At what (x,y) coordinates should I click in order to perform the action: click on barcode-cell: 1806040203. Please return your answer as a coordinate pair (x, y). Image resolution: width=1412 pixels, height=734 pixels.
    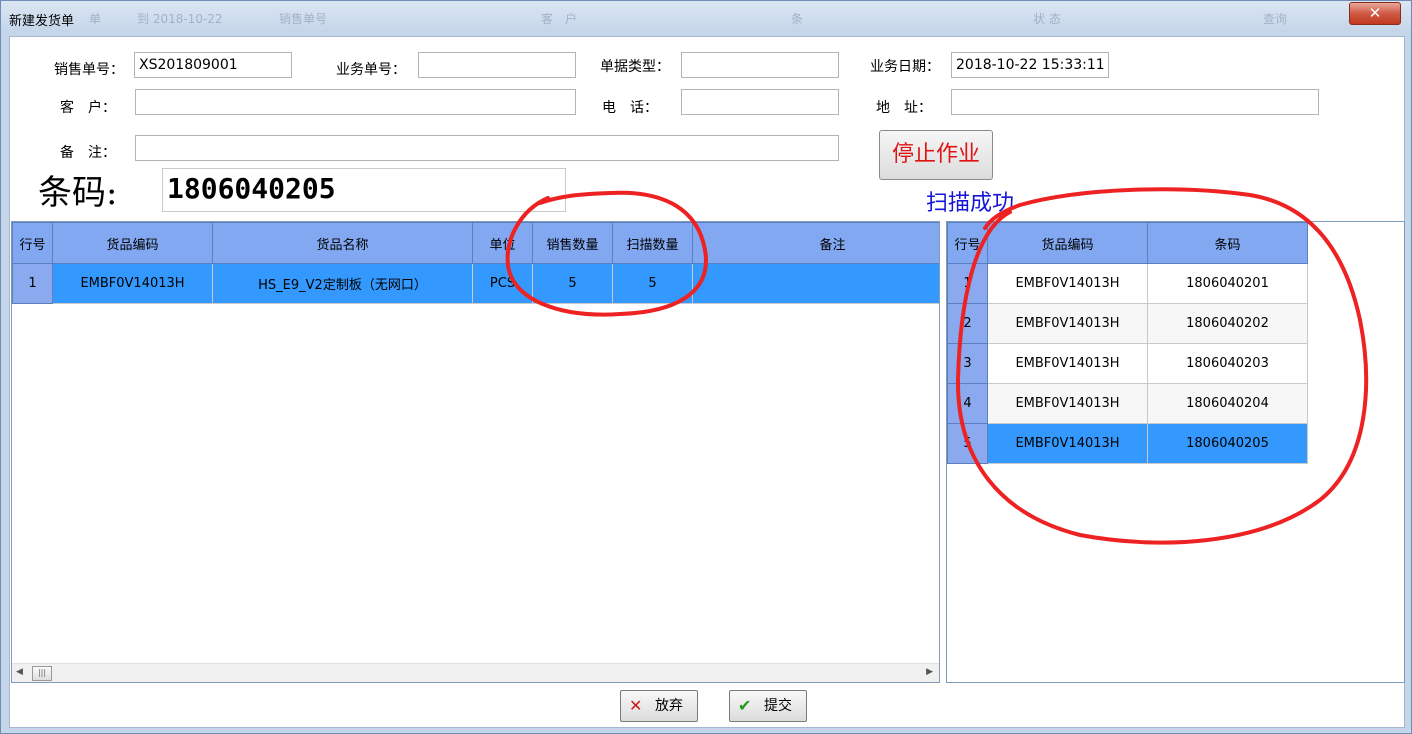
    Looking at the image, I should click on (1227, 363).